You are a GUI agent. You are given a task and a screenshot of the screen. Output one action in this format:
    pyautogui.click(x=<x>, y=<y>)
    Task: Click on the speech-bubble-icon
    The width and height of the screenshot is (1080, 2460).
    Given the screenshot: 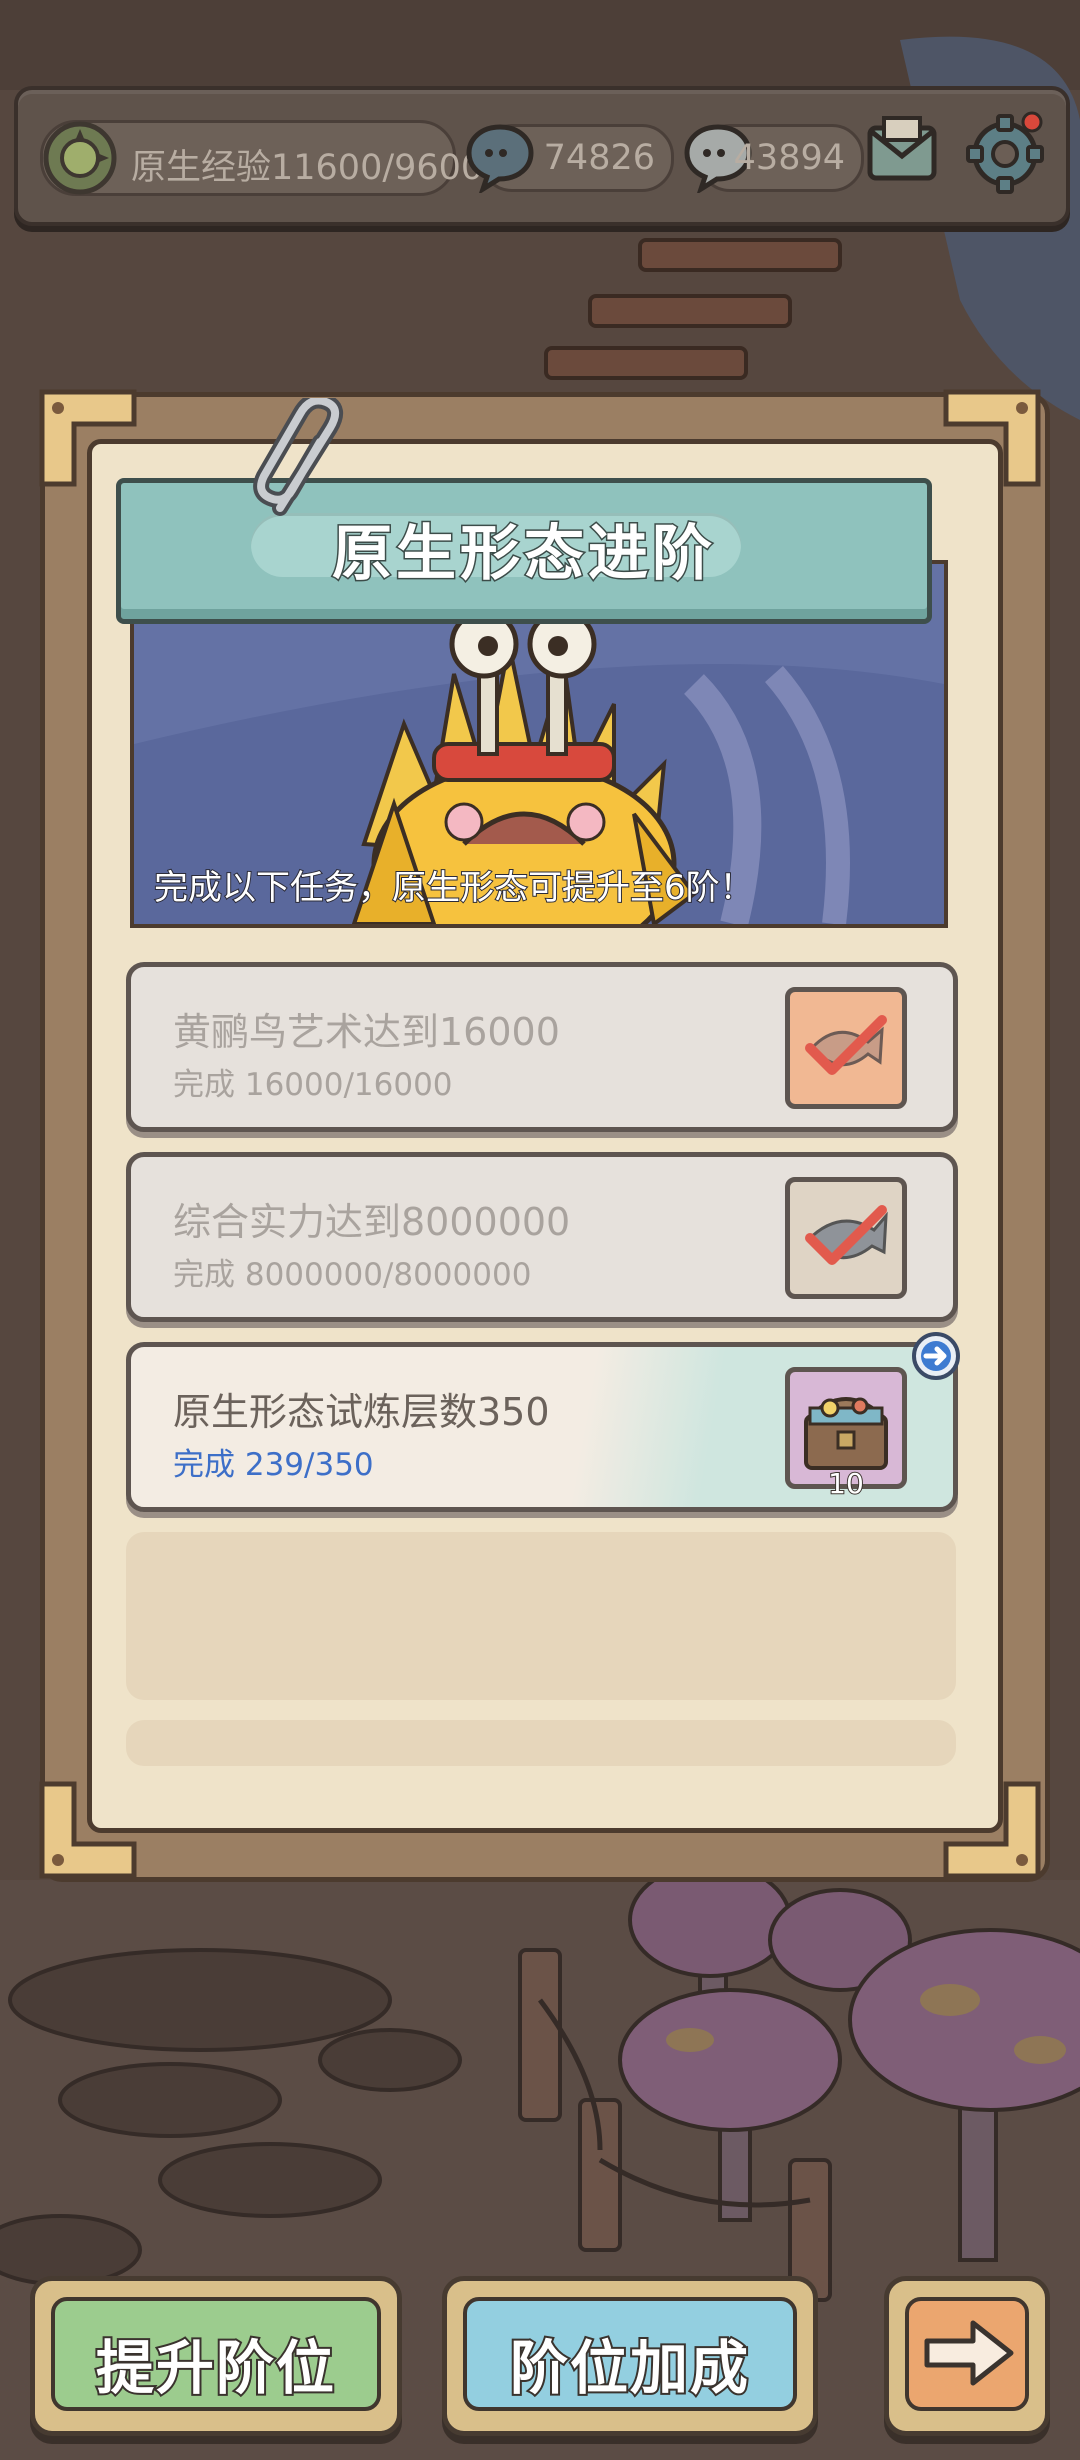 What is the action you would take?
    pyautogui.click(x=500, y=158)
    